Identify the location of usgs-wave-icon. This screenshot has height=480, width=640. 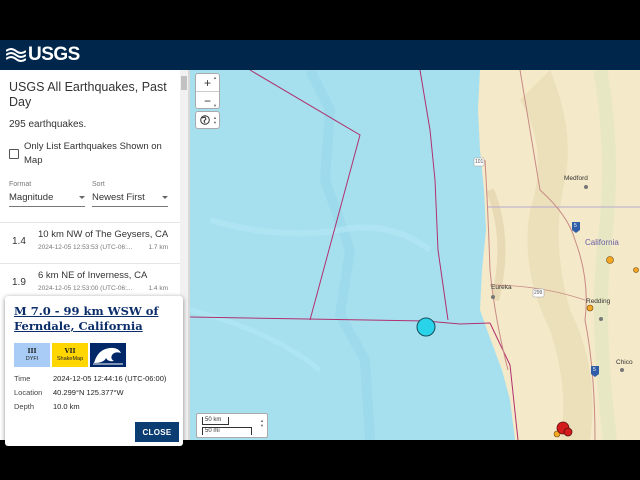
(16, 55).